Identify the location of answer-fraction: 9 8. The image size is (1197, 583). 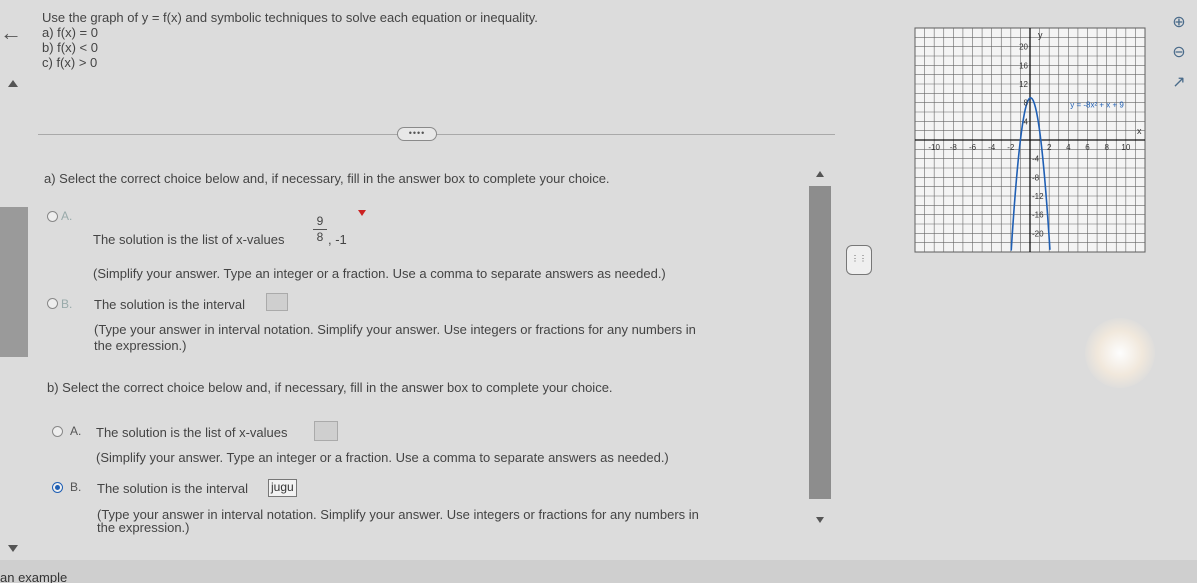
(320, 229).